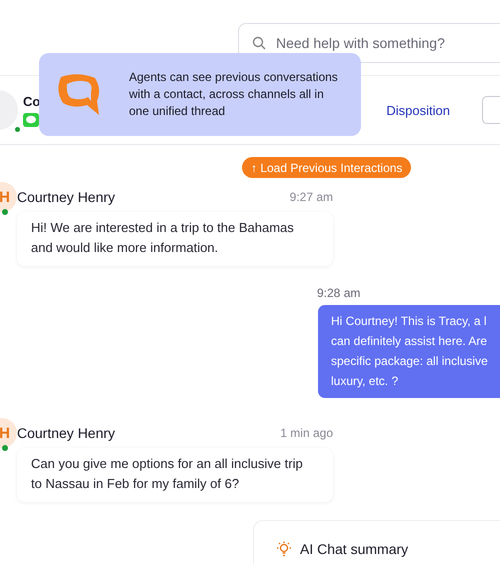  I want to click on message-bubble: Hi Courtney! This is Tracy, a l can definitely assist here. Are specific package: all inclusive luxury, etc. ?, so click(409, 351).